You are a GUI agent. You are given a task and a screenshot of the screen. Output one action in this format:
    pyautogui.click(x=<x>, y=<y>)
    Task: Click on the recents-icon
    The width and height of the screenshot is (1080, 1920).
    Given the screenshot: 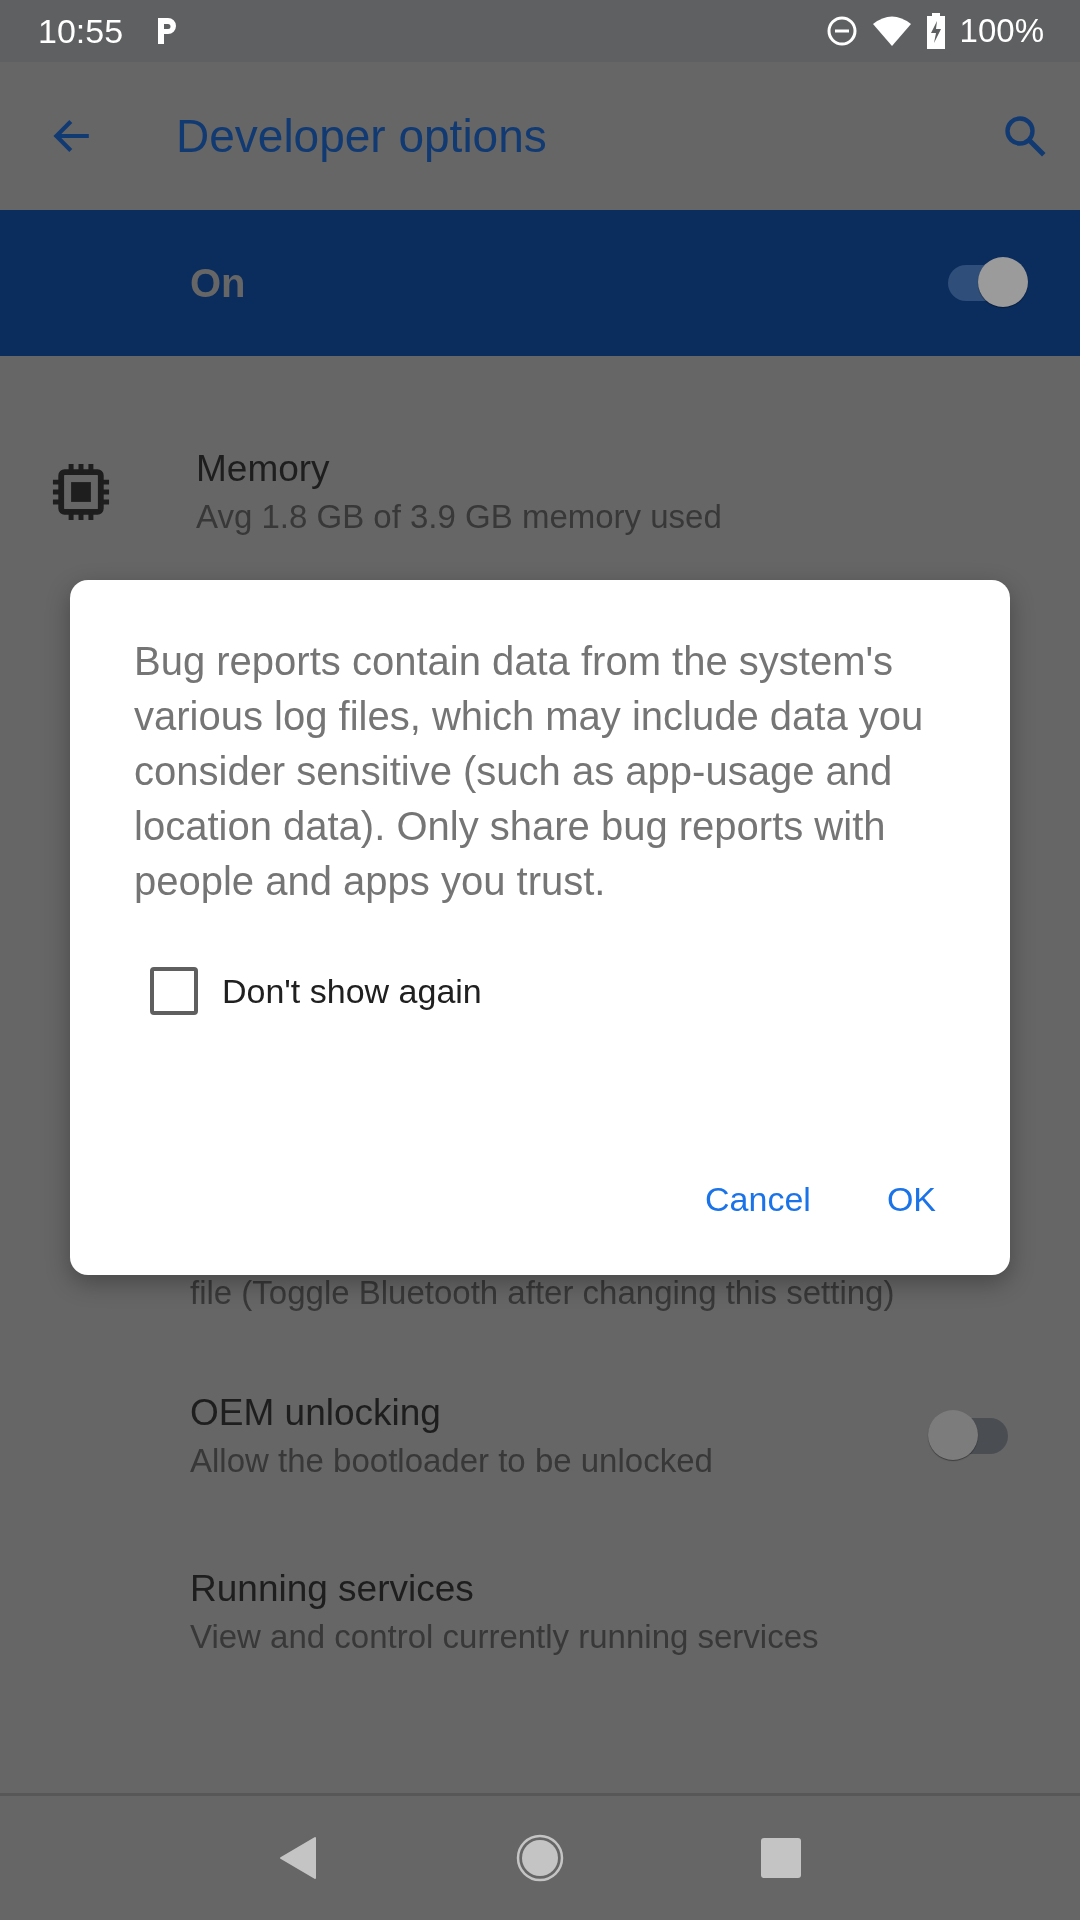 What is the action you would take?
    pyautogui.click(x=781, y=1858)
    